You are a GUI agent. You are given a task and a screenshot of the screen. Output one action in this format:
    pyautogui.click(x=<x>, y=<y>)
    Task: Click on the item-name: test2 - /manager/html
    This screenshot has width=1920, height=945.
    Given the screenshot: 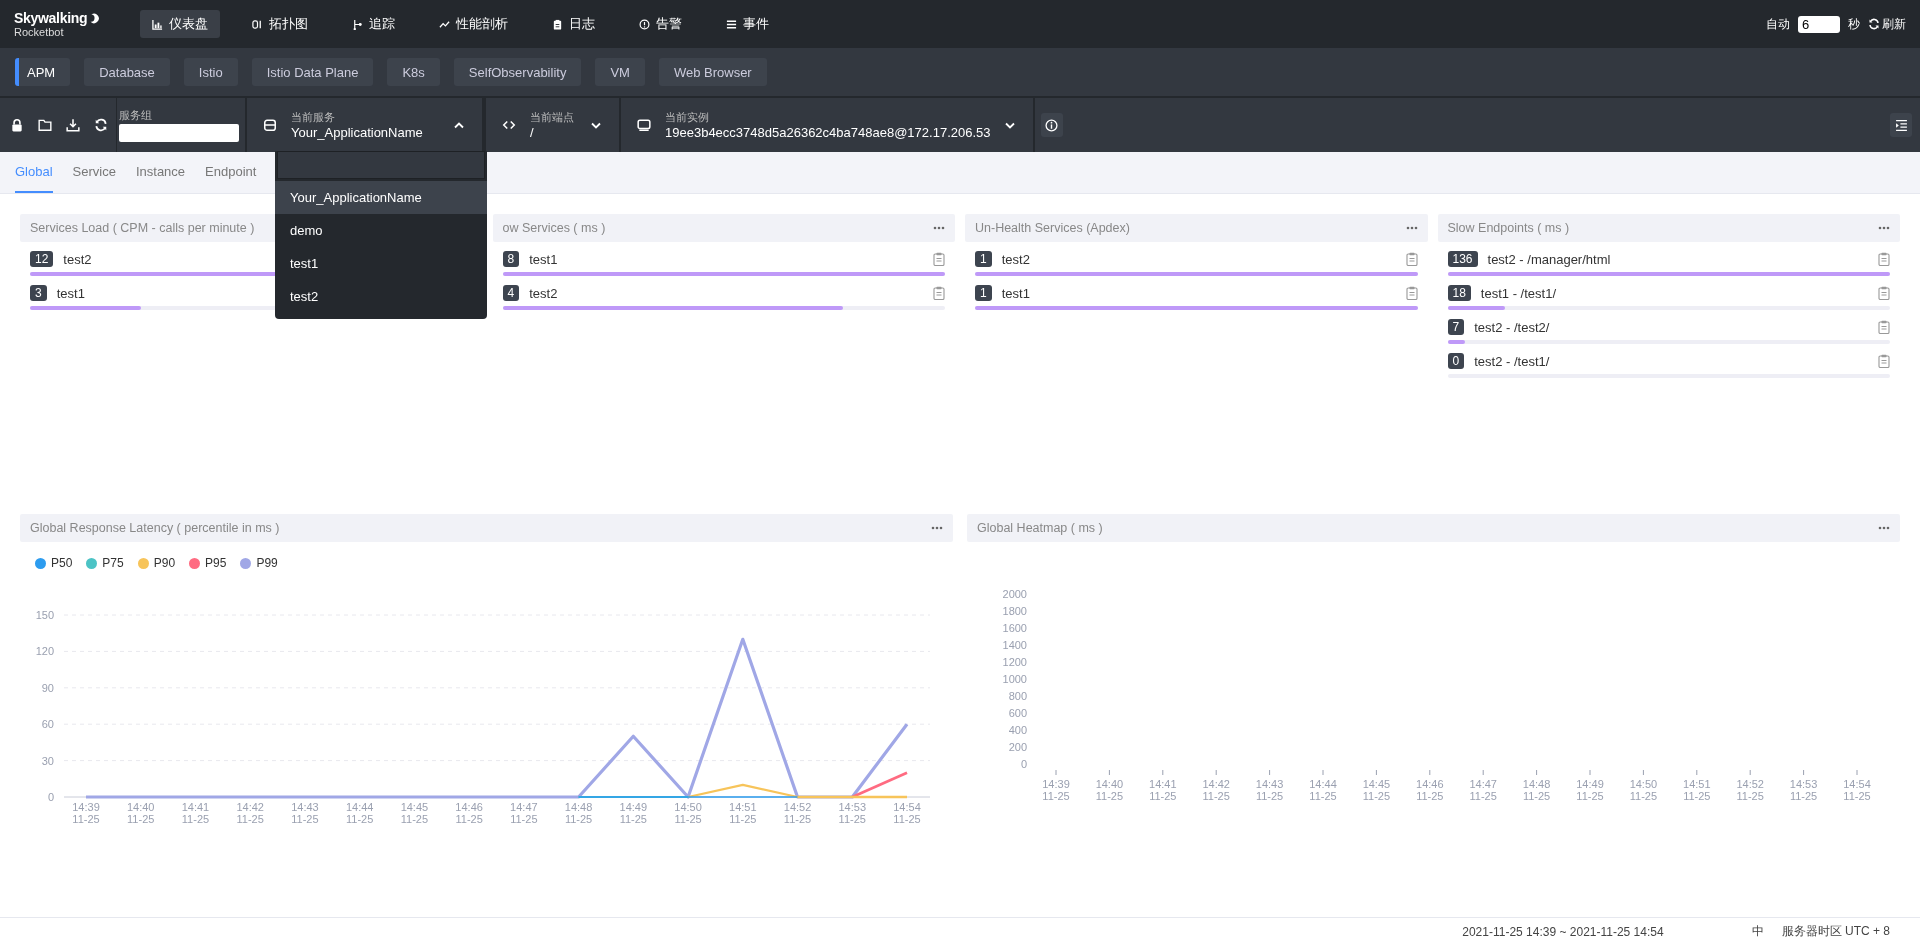 What is the action you would take?
    pyautogui.click(x=1549, y=259)
    